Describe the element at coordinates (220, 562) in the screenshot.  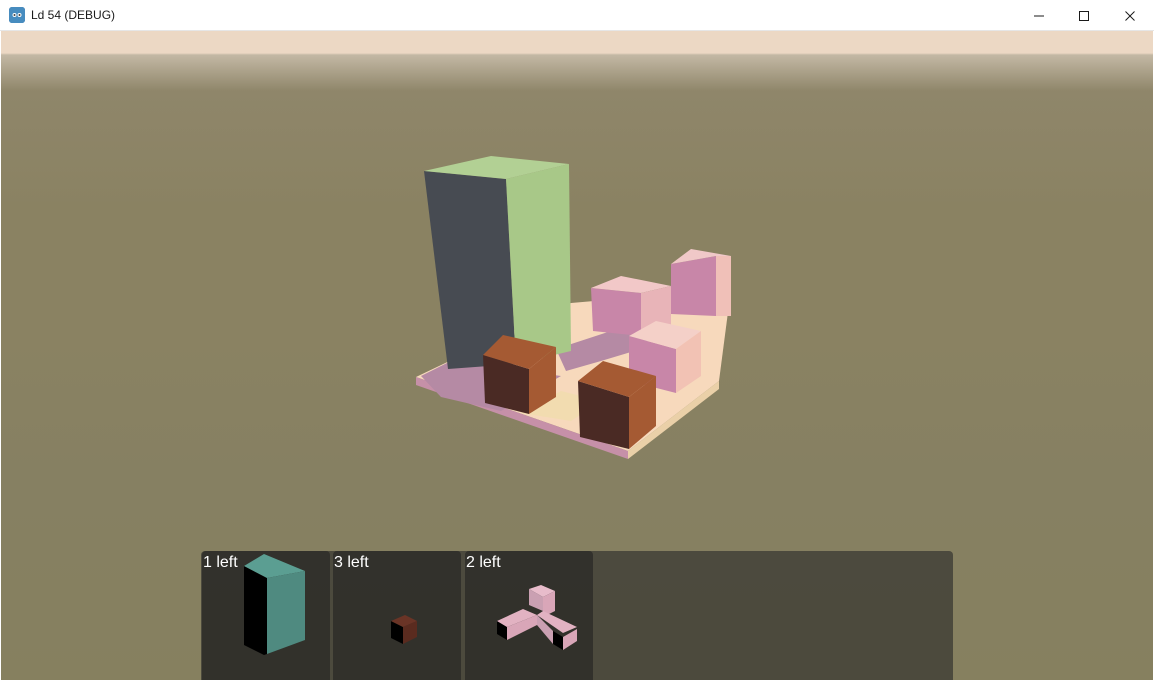
I see `slot-count-label: 1 left` at that location.